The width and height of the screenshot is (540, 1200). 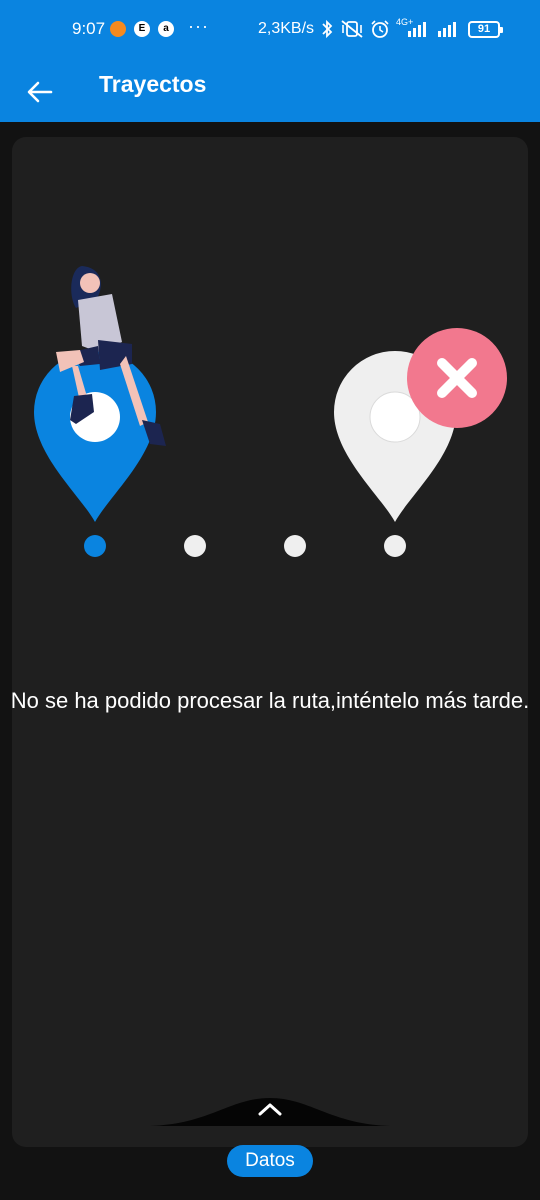 What do you see at coordinates (95, 436) in the screenshot?
I see `start-pin-icon` at bounding box center [95, 436].